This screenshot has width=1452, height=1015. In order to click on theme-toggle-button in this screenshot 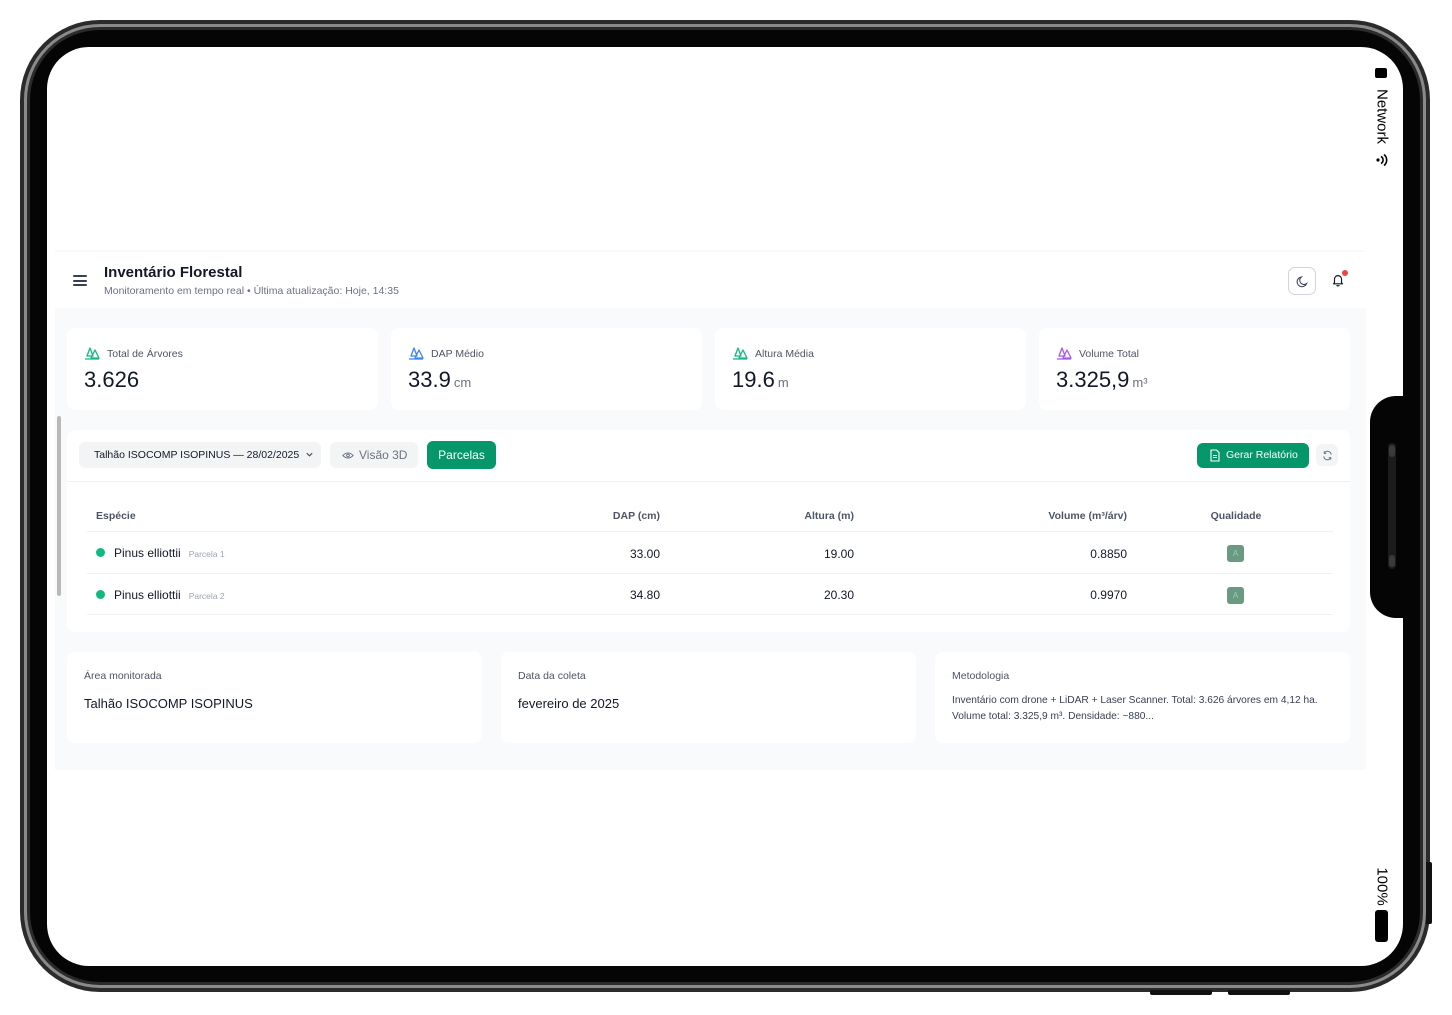, I will do `click(1302, 281)`.